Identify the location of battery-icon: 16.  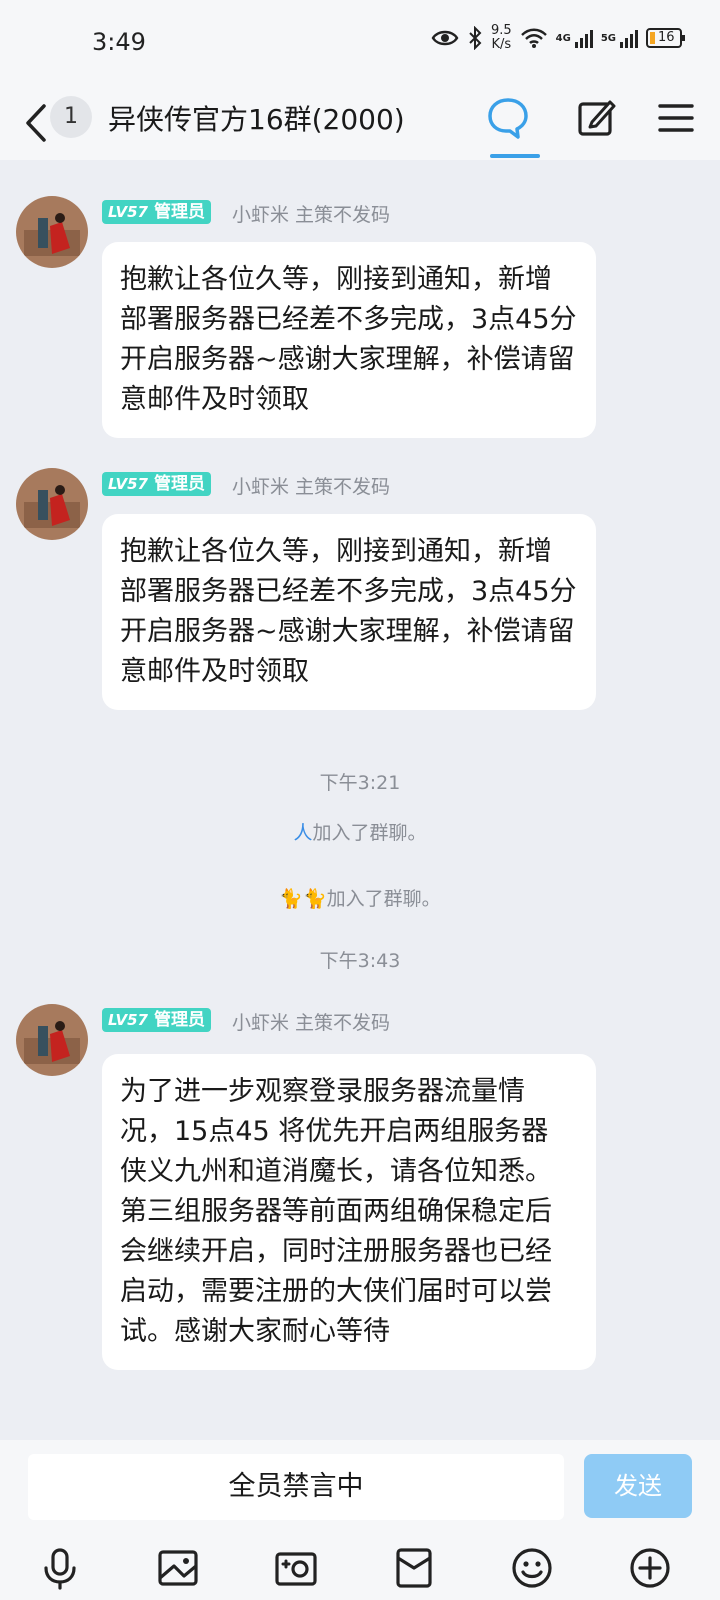
(665, 38).